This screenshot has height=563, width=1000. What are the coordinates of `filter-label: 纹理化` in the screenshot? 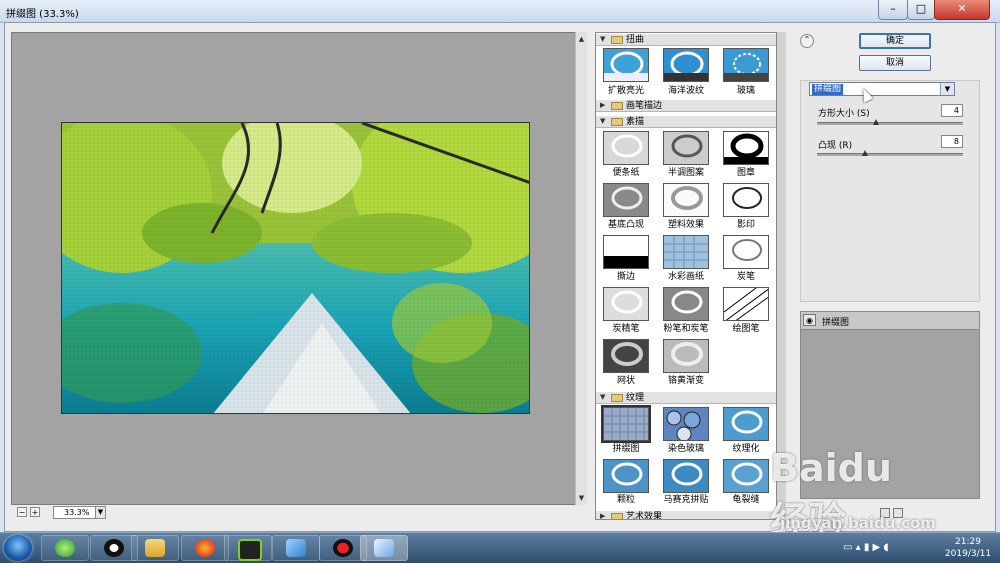 It's located at (746, 447).